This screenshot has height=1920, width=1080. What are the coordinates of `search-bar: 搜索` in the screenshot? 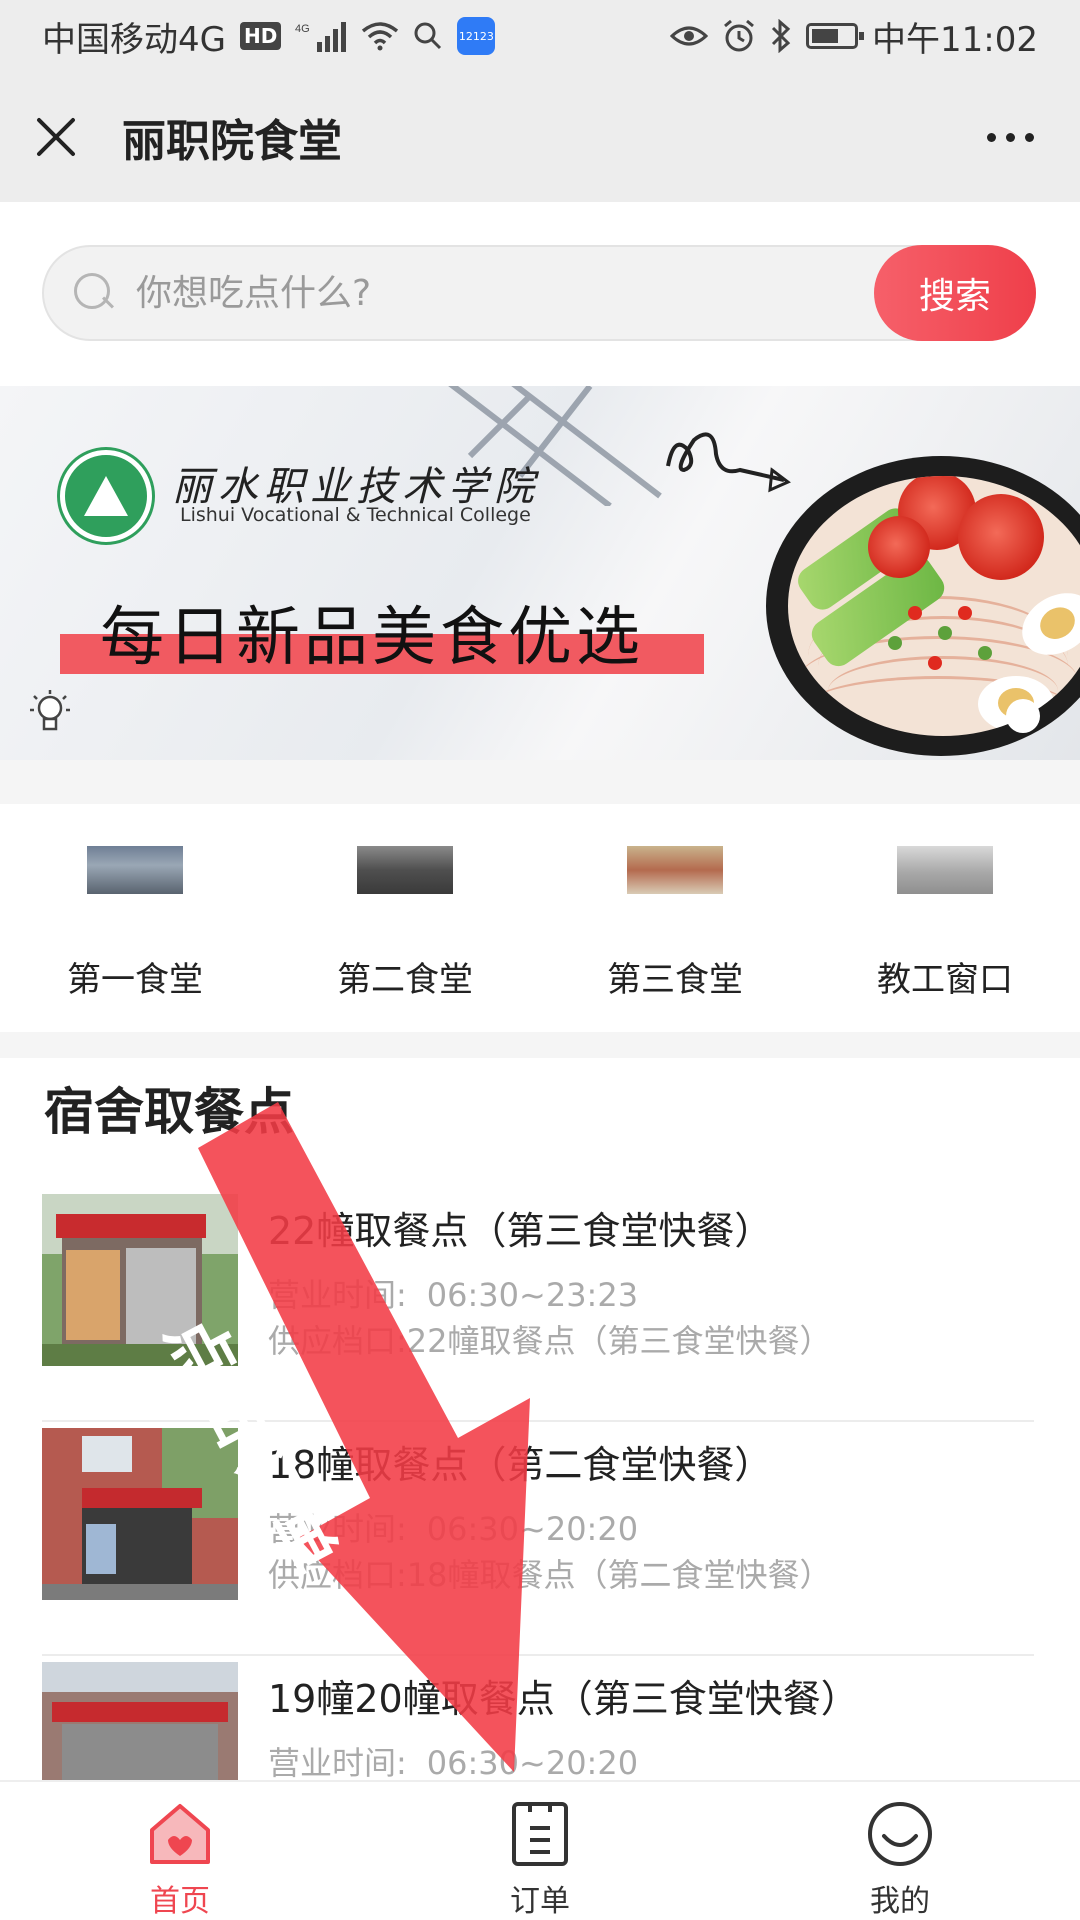 It's located at (539, 293).